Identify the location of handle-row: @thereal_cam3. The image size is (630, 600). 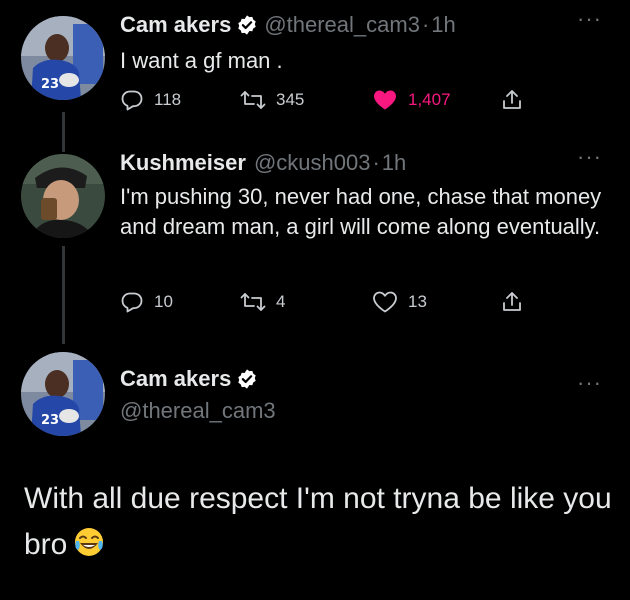
(198, 411).